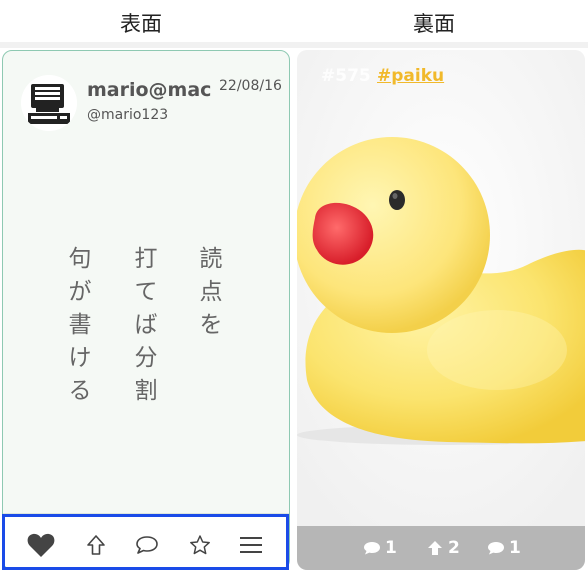 This screenshot has height=573, width=588. I want to click on favorite-button, so click(200, 545).